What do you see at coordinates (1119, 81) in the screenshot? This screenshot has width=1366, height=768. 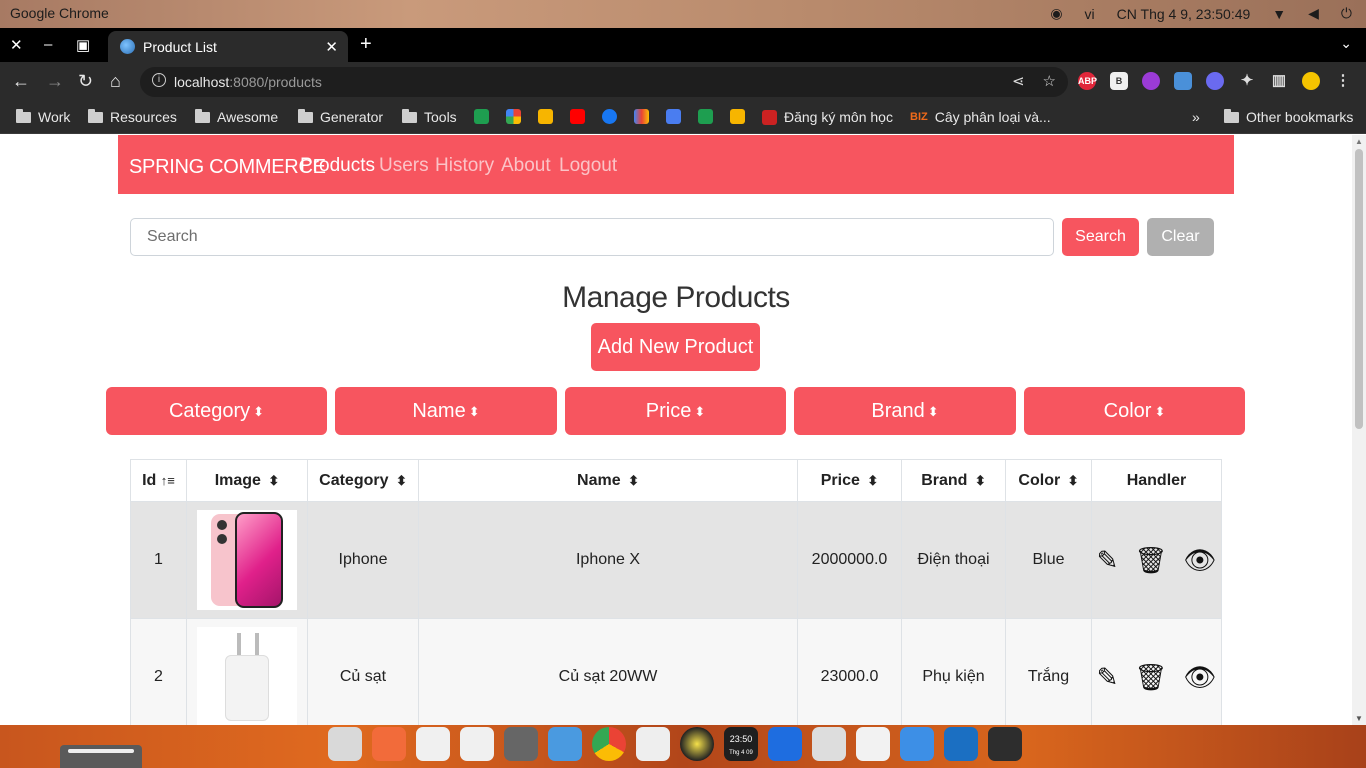 I see `bitwarden-extension-icon: B` at bounding box center [1119, 81].